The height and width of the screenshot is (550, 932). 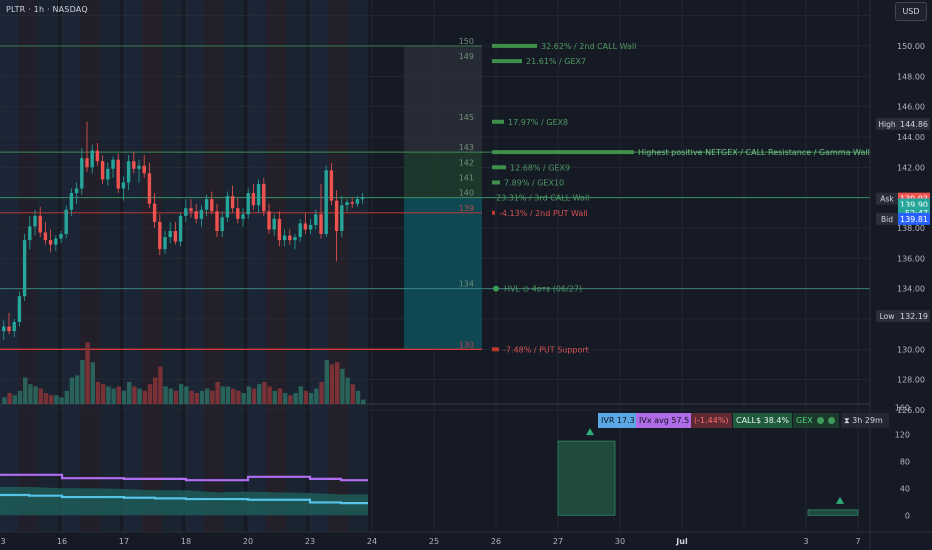 I want to click on gex-forecast-bar, so click(x=833, y=512).